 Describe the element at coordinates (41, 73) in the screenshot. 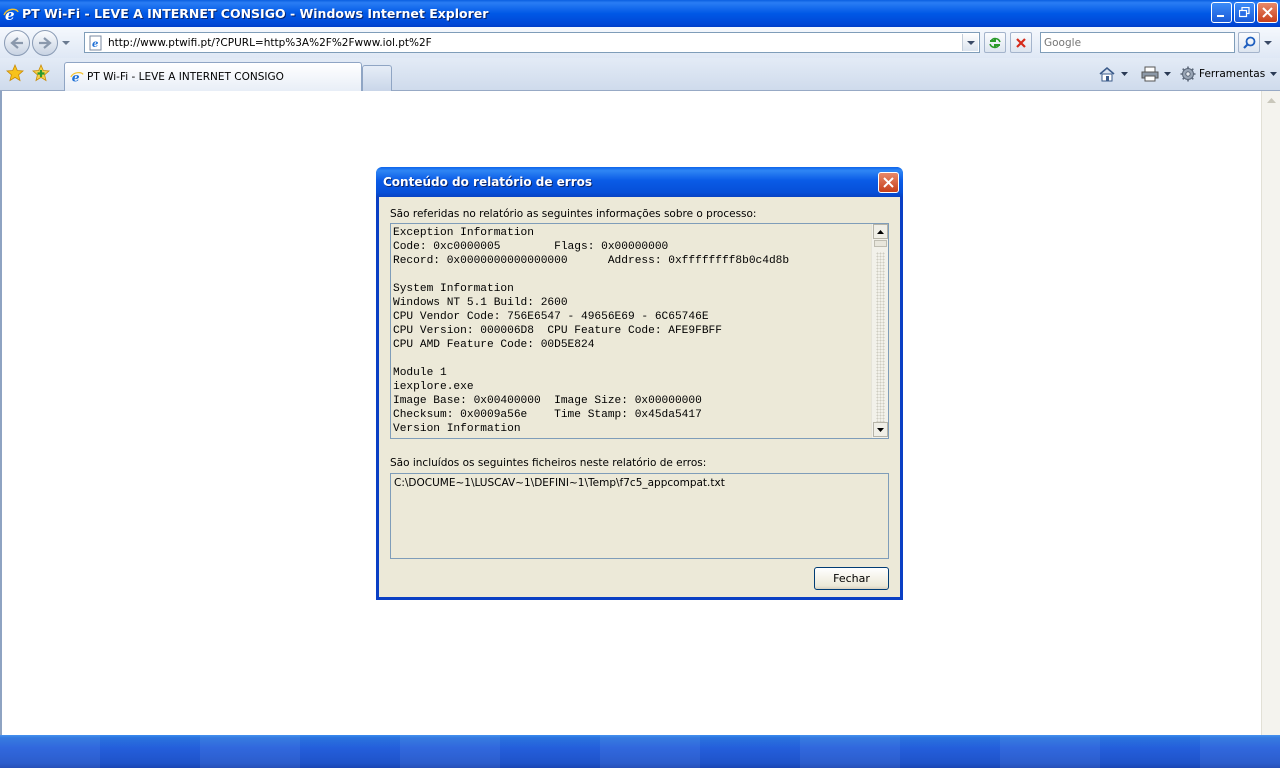

I see `add-favorite-icon` at that location.